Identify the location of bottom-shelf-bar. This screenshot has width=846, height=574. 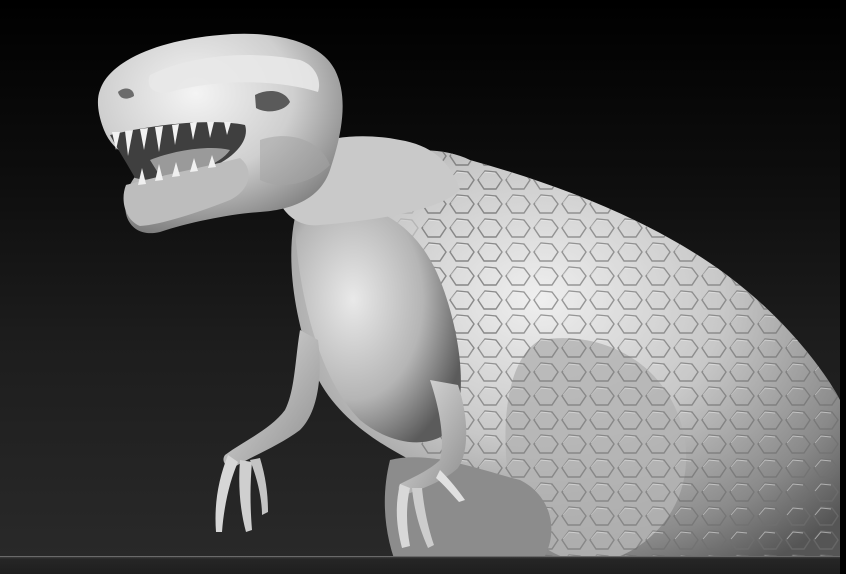
(420, 565).